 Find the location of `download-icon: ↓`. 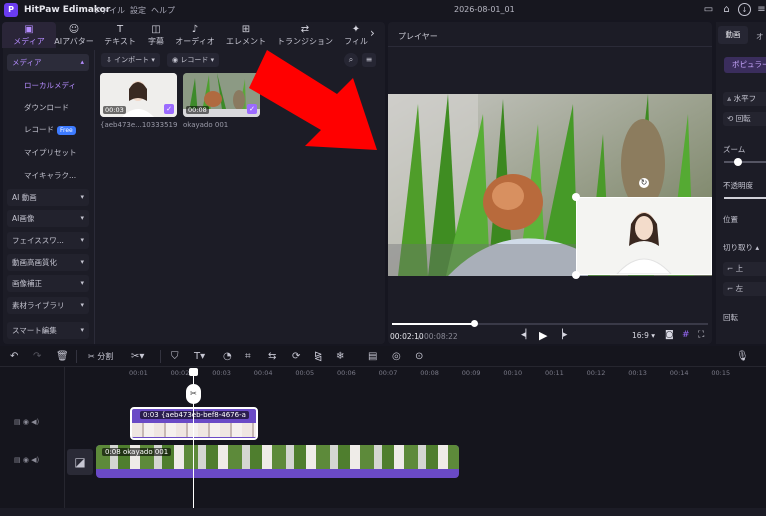

download-icon: ↓ is located at coordinates (744, 9).